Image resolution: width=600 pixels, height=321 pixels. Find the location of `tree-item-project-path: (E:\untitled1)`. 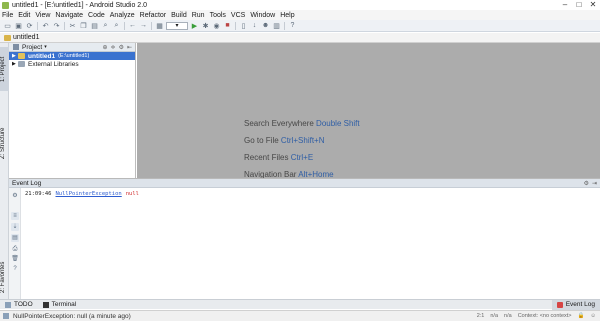

tree-item-project-path: (E:\untitled1) is located at coordinates (74, 56).